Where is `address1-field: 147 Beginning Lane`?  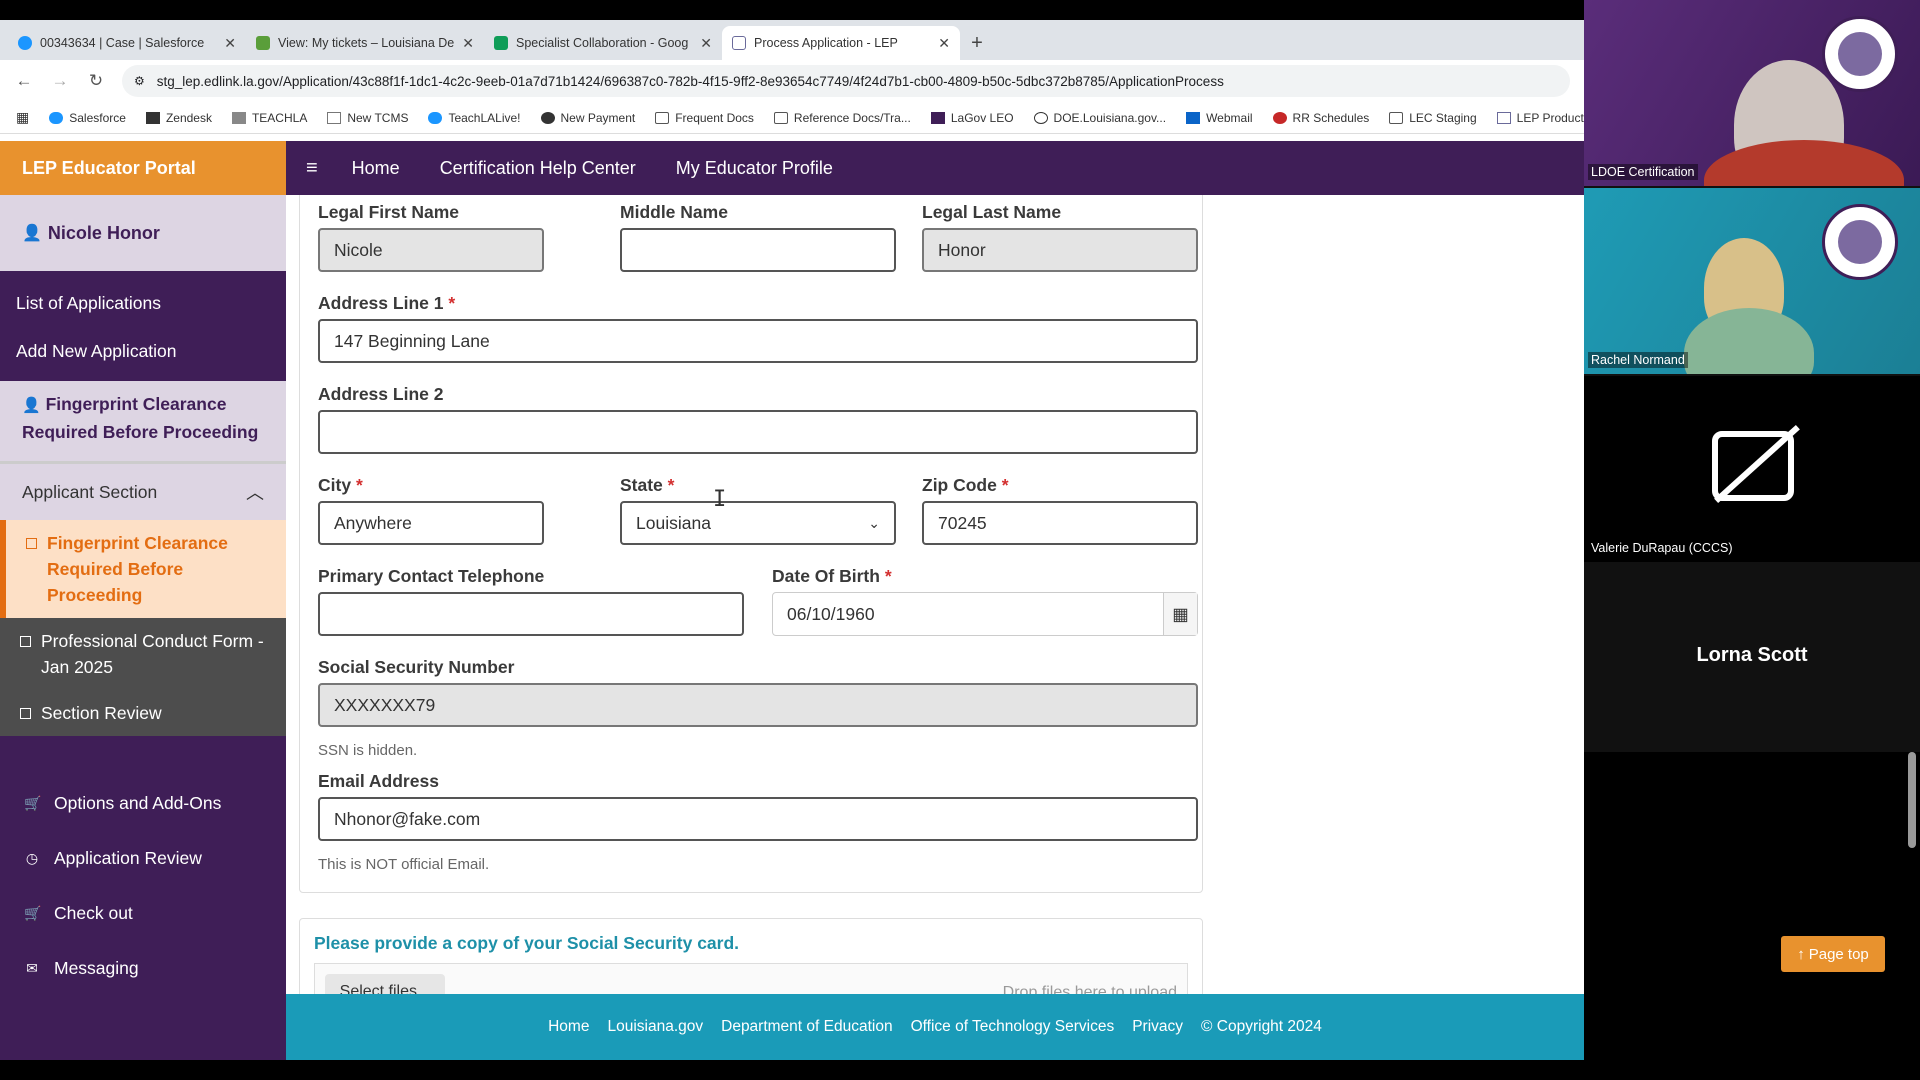 address1-field: 147 Beginning Lane is located at coordinates (758, 341).